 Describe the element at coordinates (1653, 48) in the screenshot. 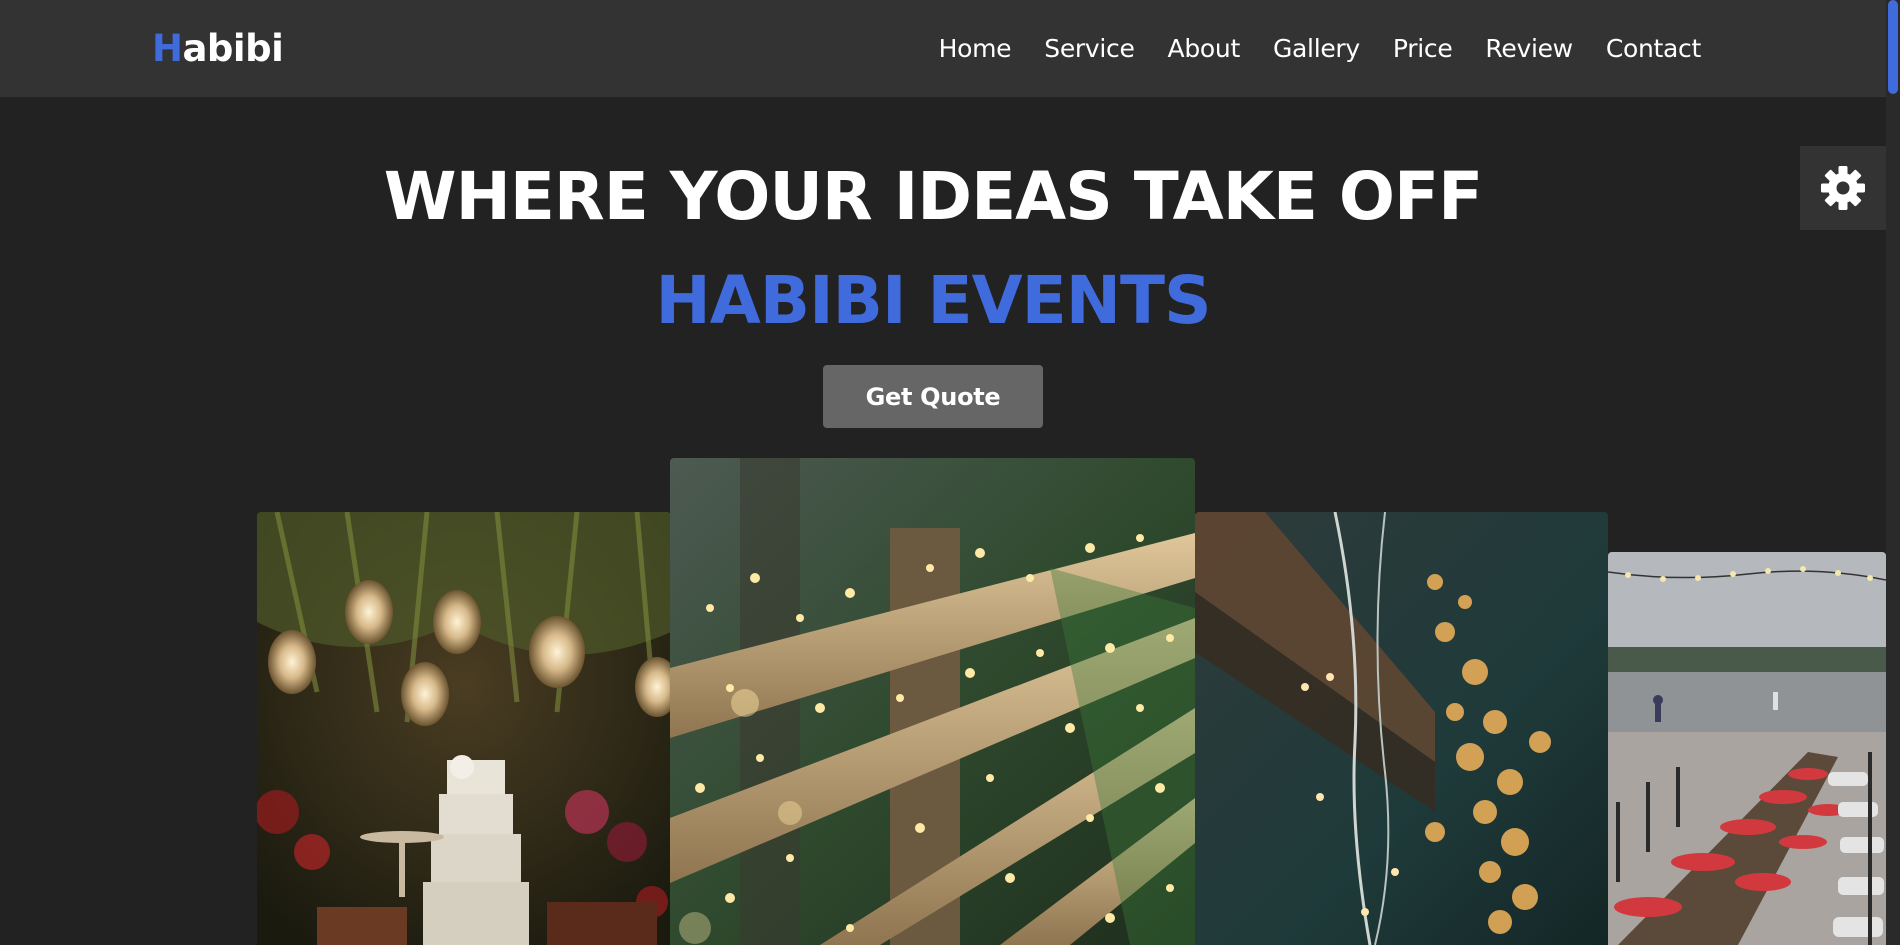

I see `nav-link-contact: Contact` at that location.